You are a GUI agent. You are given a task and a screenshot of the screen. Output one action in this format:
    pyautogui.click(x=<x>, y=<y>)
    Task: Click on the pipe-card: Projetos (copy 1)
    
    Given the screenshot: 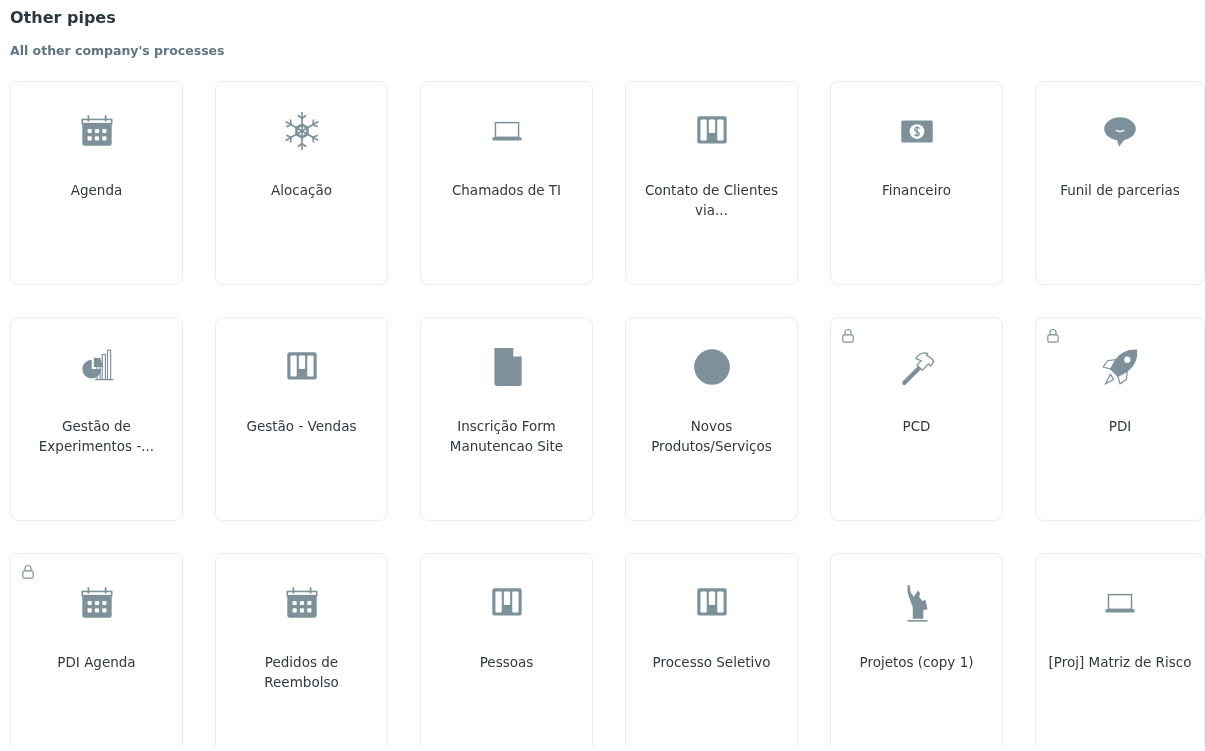 What is the action you would take?
    pyautogui.click(x=916, y=649)
    